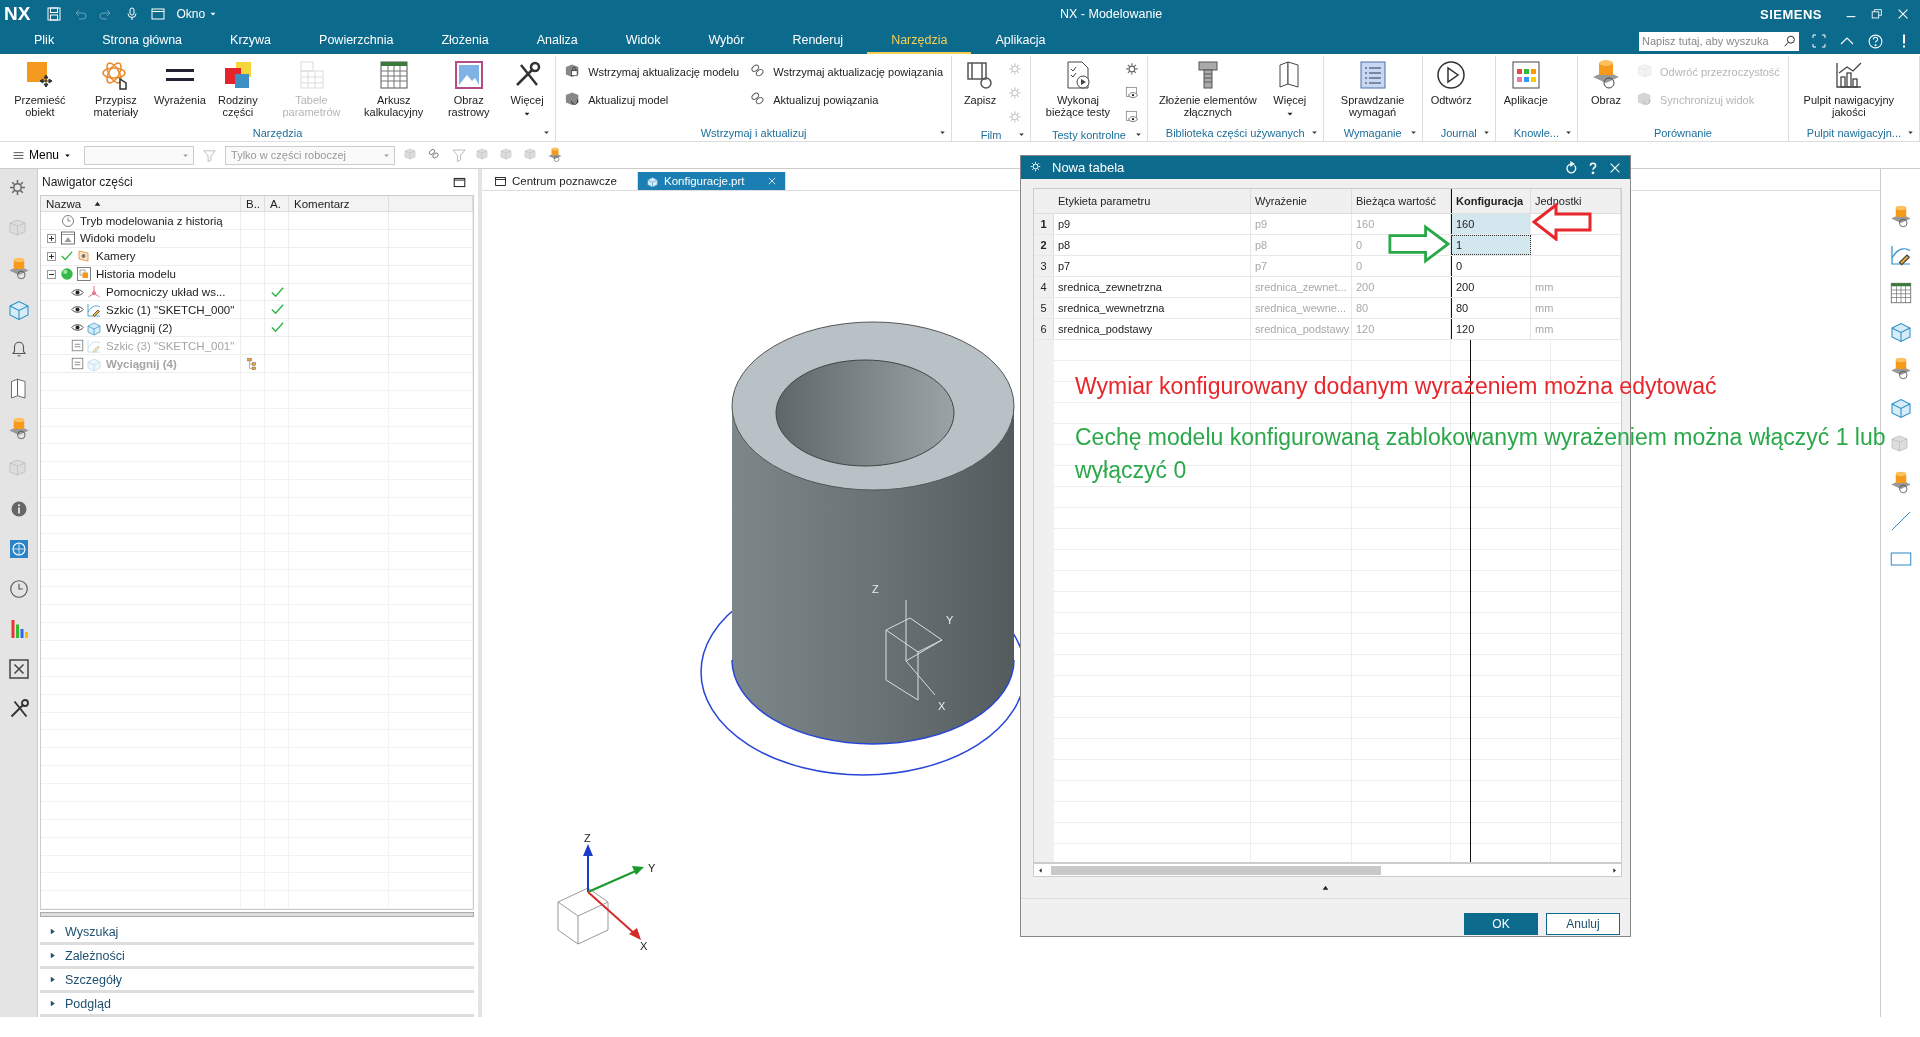  What do you see at coordinates (1327, 870) in the screenshot?
I see `horizontal-scrollbar` at bounding box center [1327, 870].